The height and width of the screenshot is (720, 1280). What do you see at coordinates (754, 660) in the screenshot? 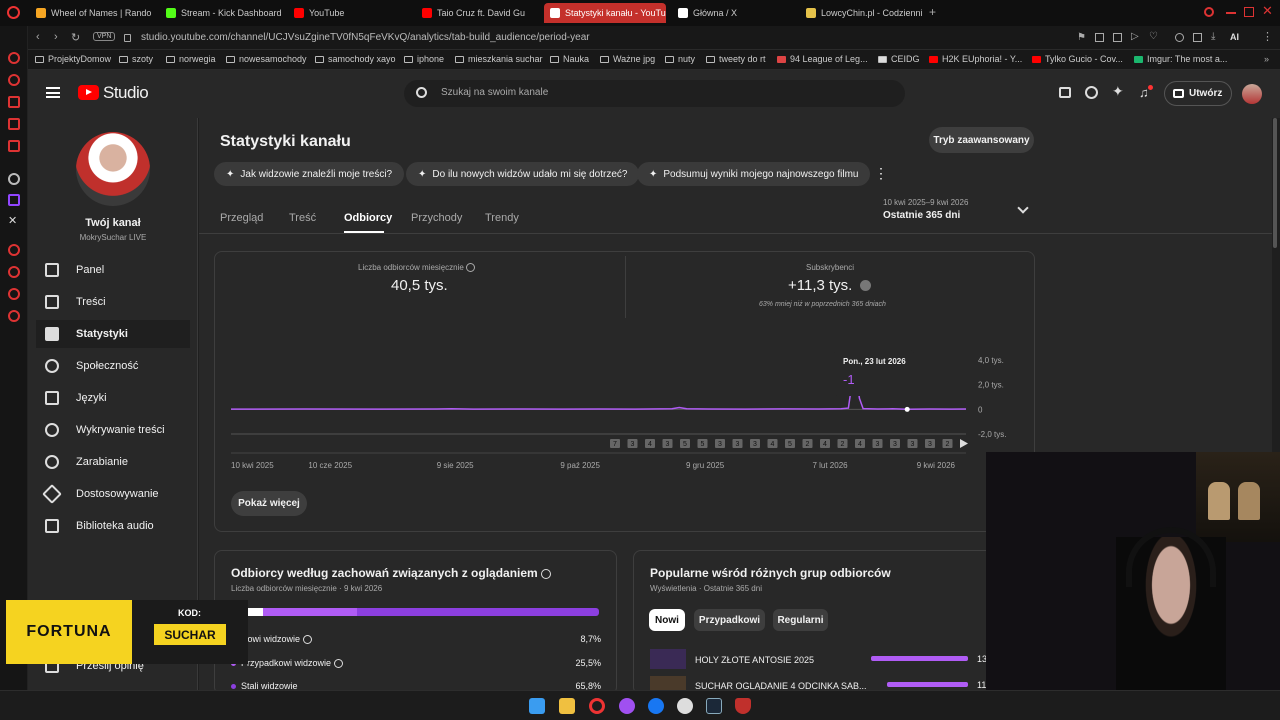
I see `video-title: HOLY ZŁOTE ANTOSIE 2025` at bounding box center [754, 660].